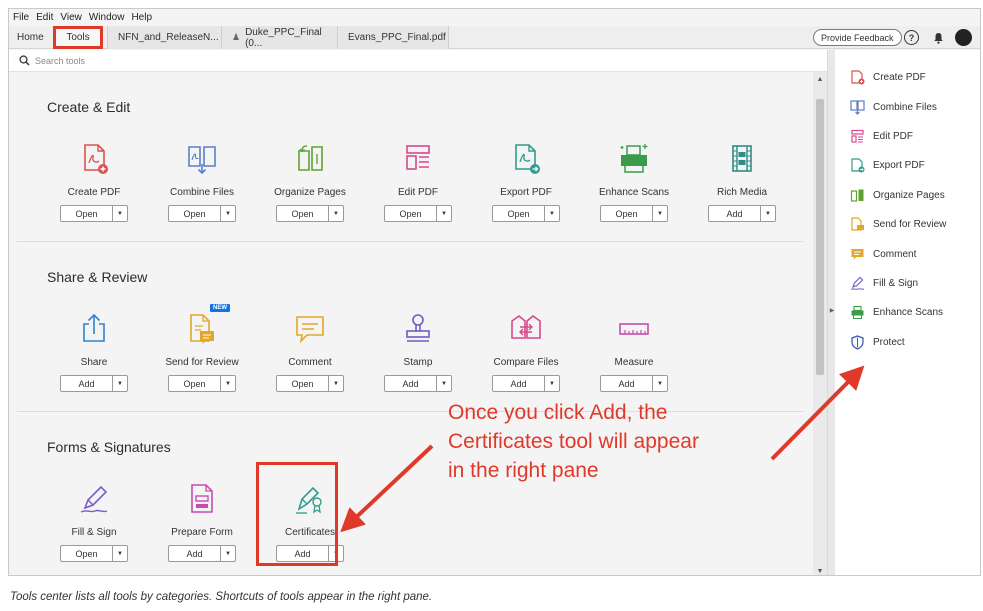  Describe the element at coordinates (44, 17) in the screenshot. I see `menu-edit: Edit` at that location.